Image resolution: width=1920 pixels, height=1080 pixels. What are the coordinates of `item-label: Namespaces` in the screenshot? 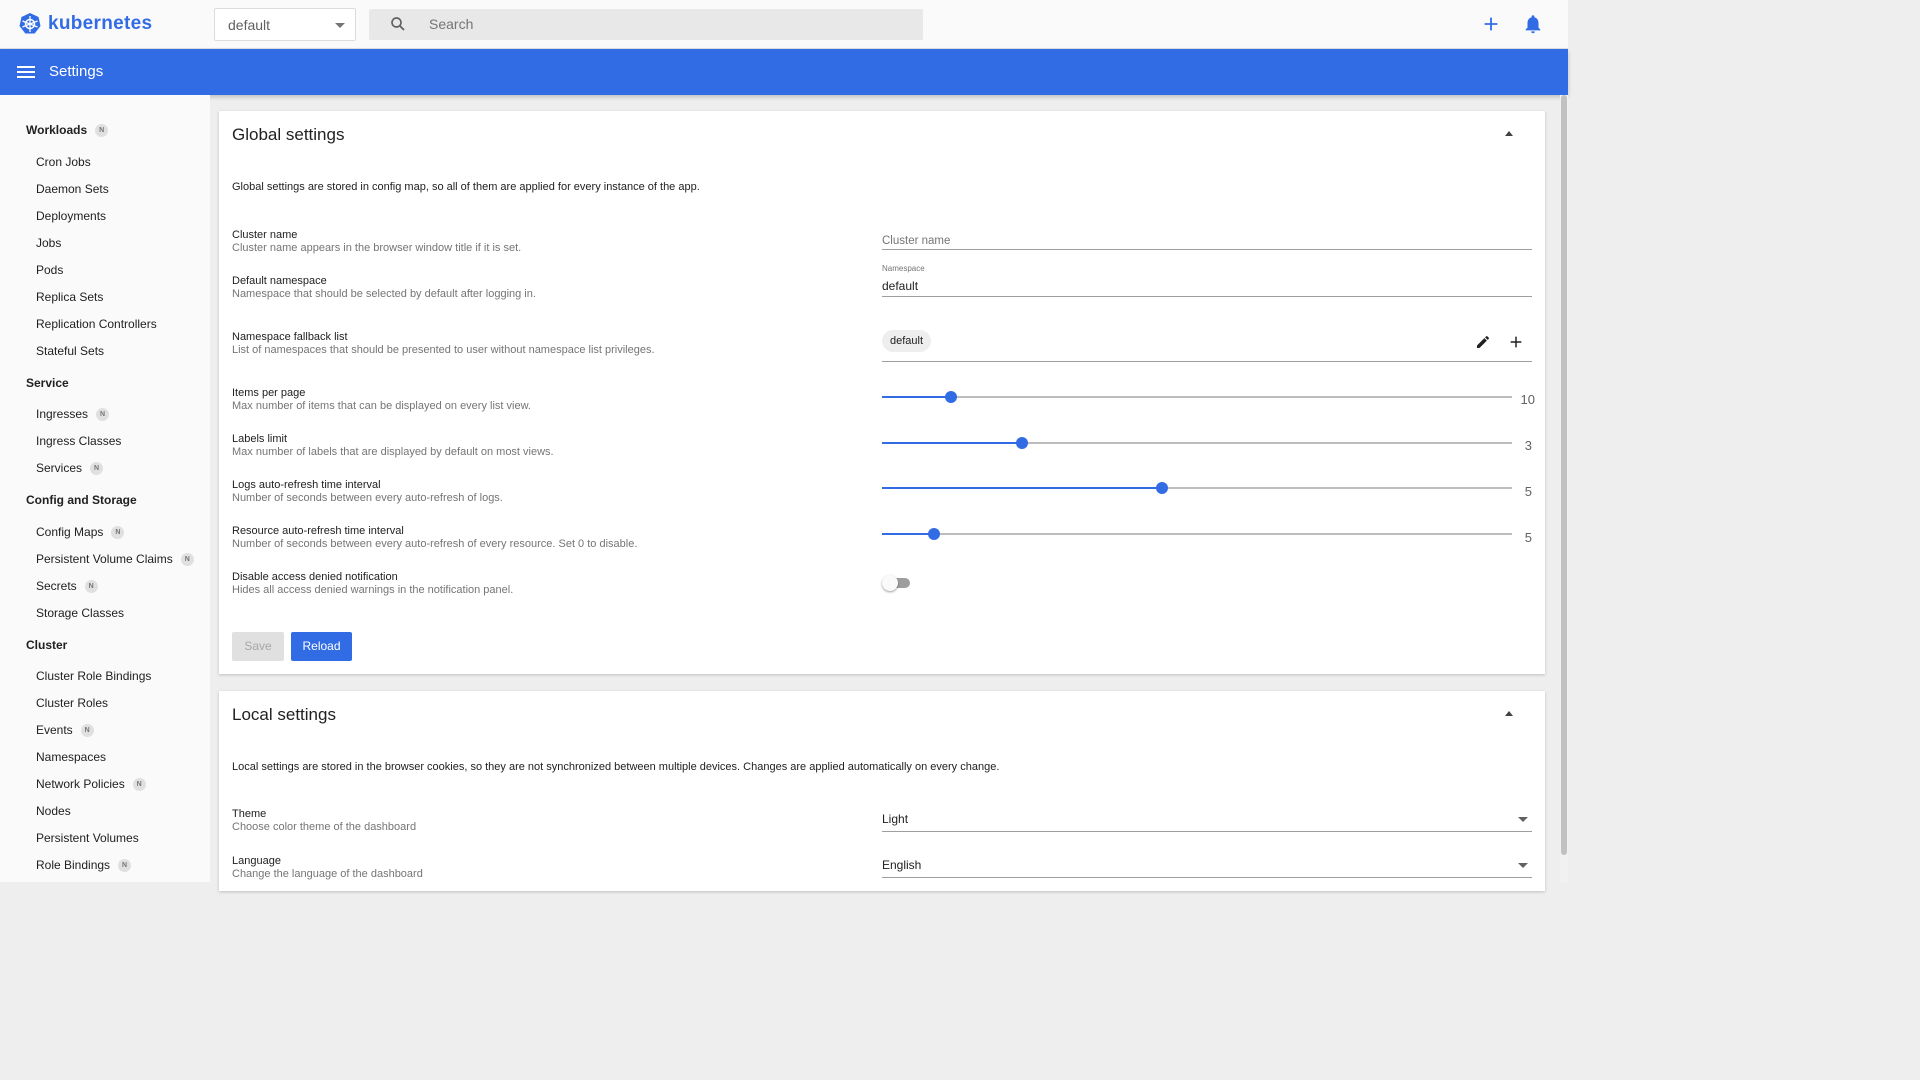 It's located at (71, 757).